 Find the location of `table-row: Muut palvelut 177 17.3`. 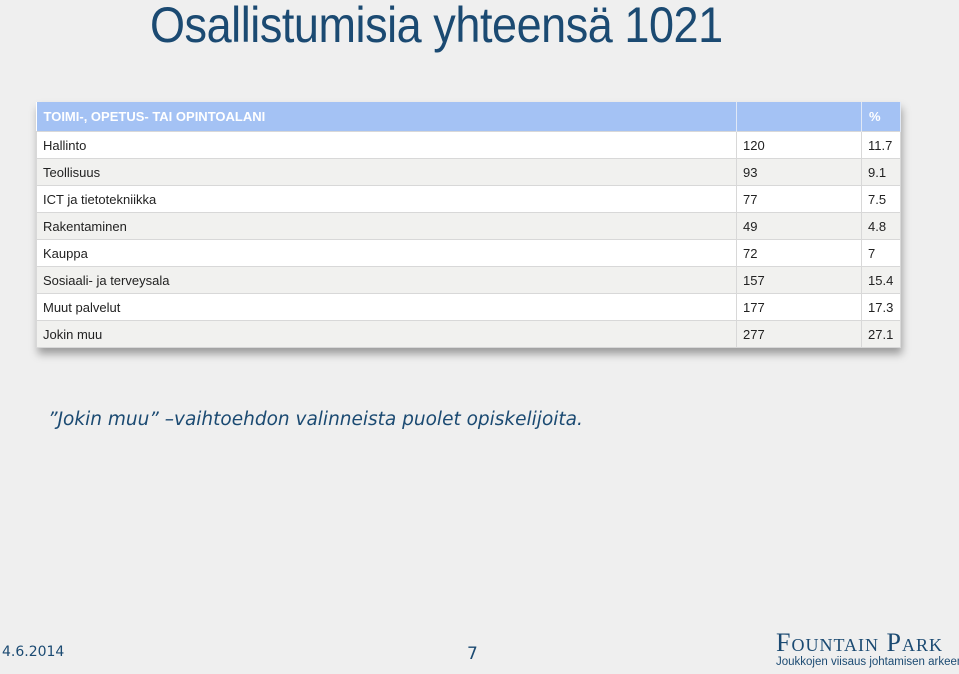

table-row: Muut palvelut 177 17.3 is located at coordinates (468, 307).